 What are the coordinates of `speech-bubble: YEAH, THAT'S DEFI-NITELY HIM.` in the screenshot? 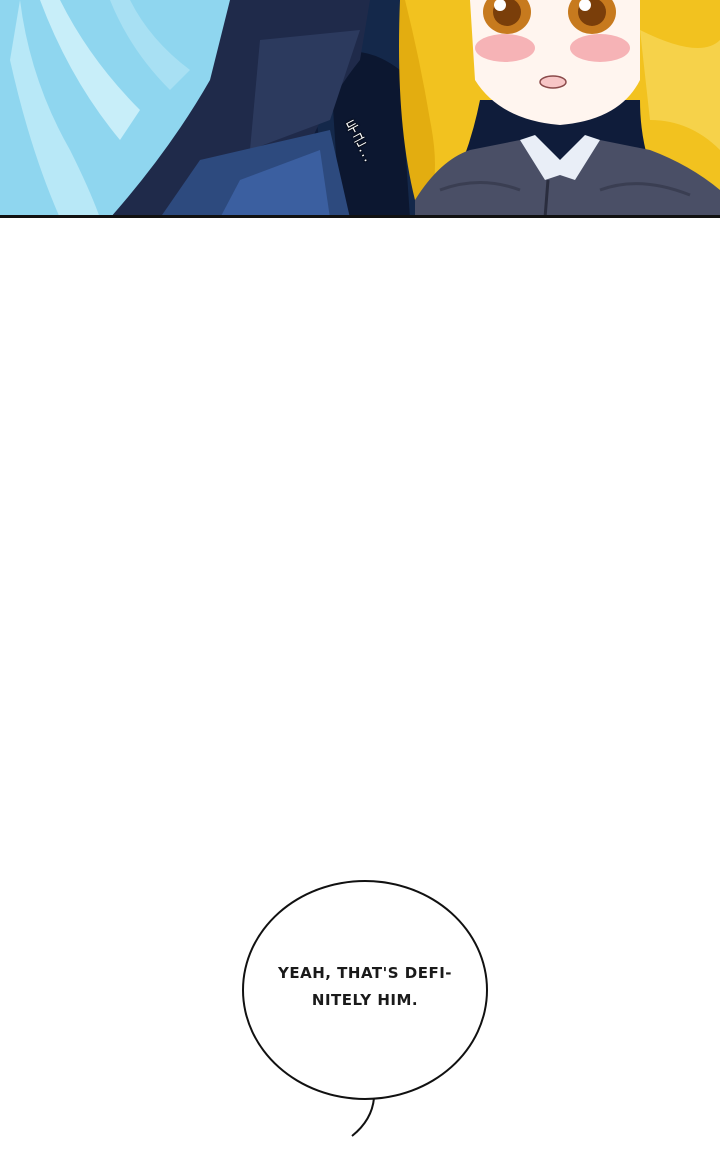 It's located at (365, 990).